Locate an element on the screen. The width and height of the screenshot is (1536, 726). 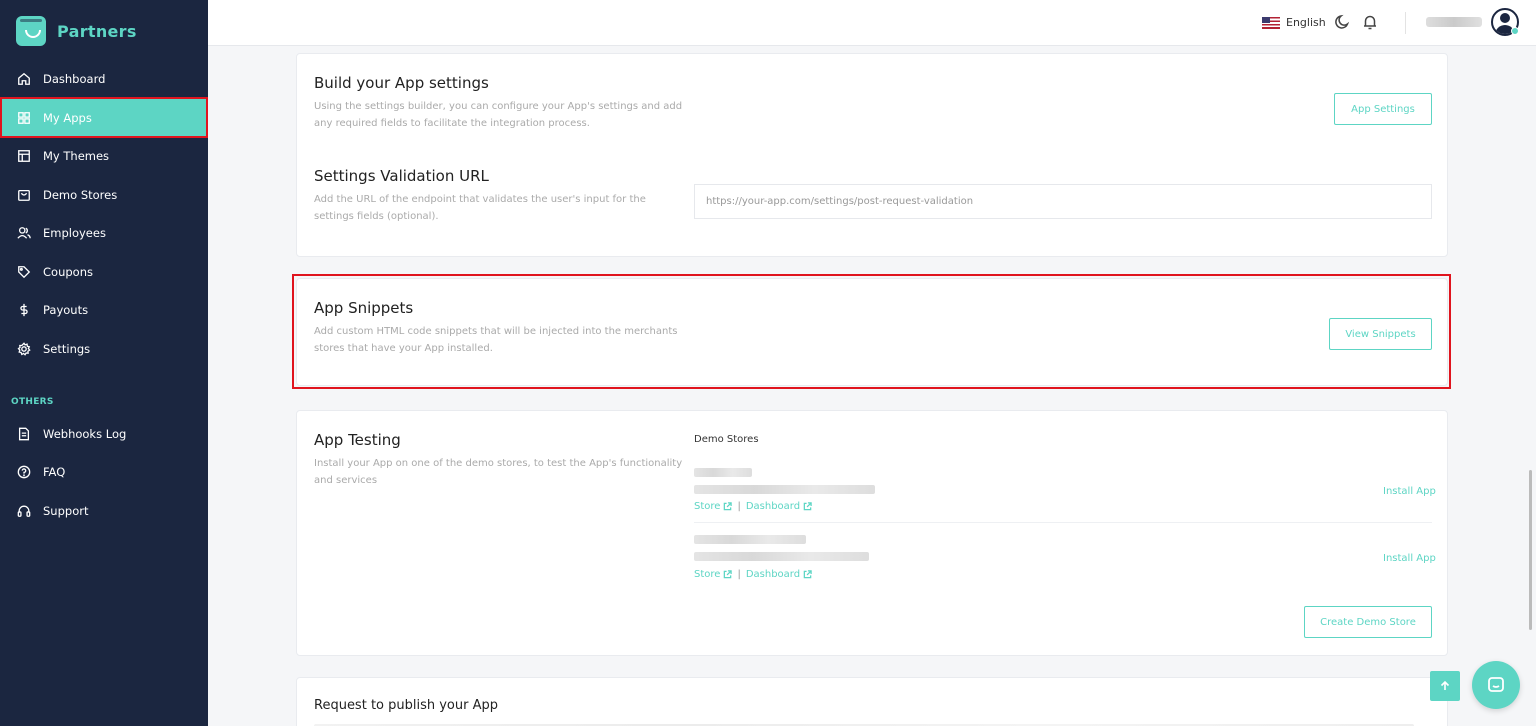
partners-logo-icon is located at coordinates (31, 31).